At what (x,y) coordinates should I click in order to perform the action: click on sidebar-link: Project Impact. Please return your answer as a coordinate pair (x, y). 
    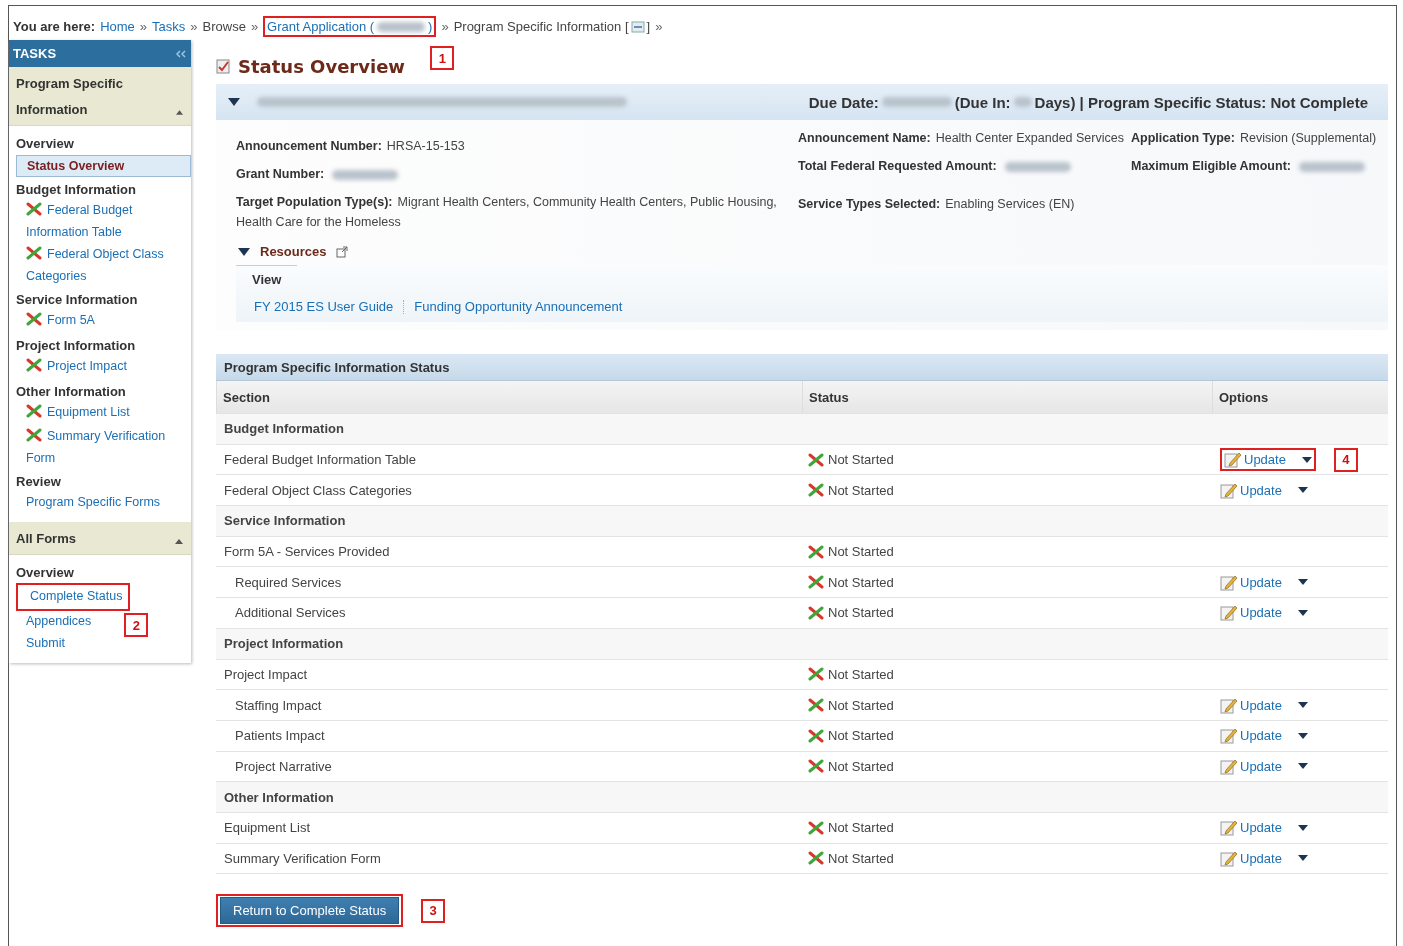
    Looking at the image, I should click on (73, 368).